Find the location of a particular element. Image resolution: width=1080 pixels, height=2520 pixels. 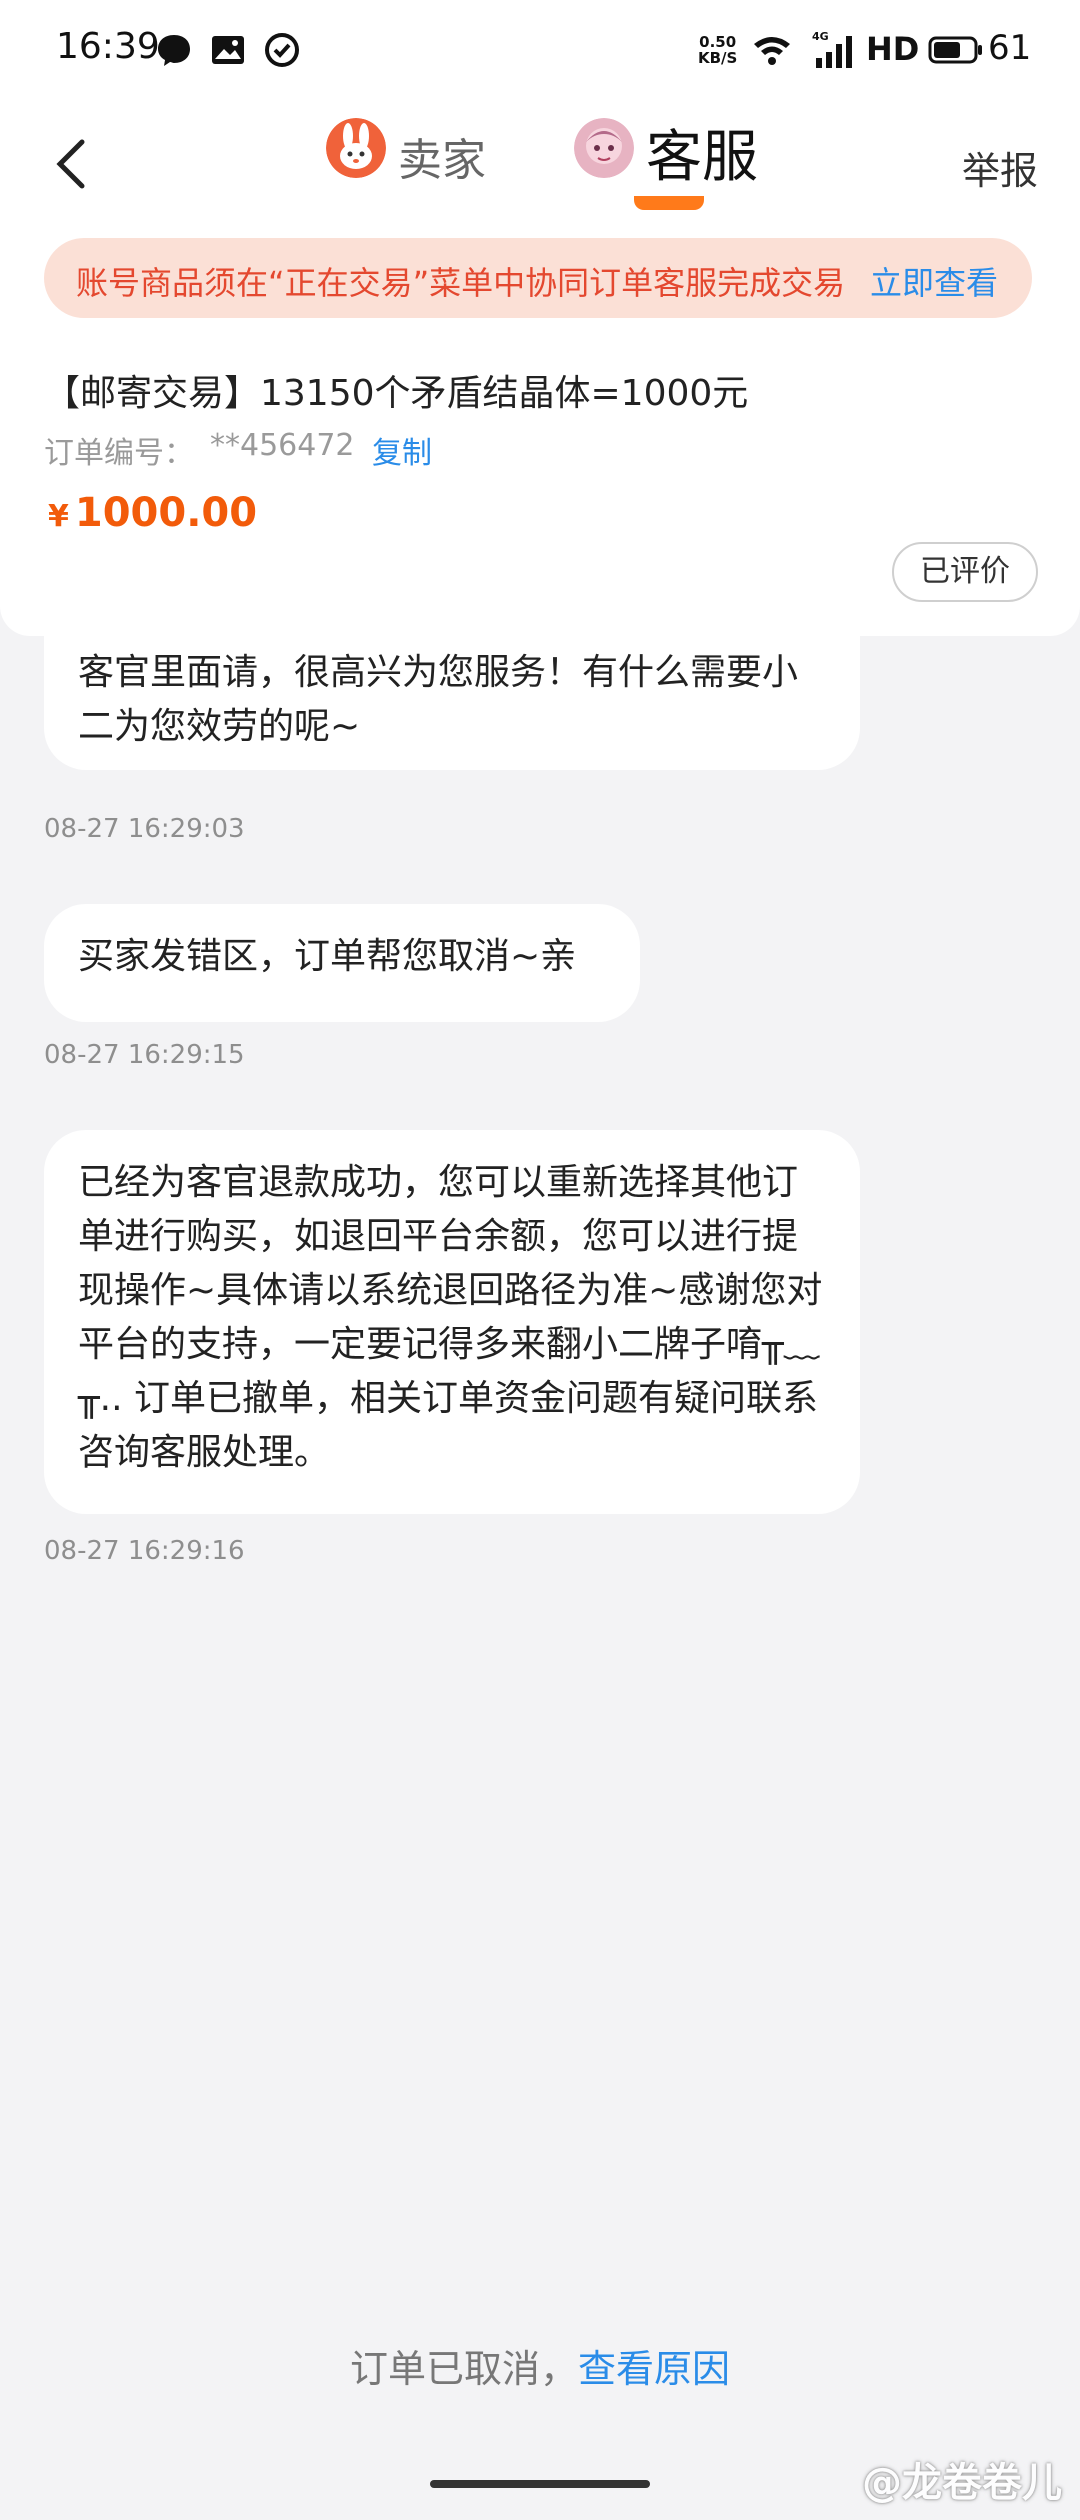

order-number-label: 订单编号： is located at coordinates (119, 453).